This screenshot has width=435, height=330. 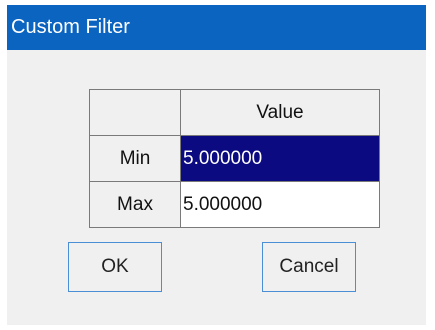 What do you see at coordinates (280, 112) in the screenshot?
I see `value-column-header: Value` at bounding box center [280, 112].